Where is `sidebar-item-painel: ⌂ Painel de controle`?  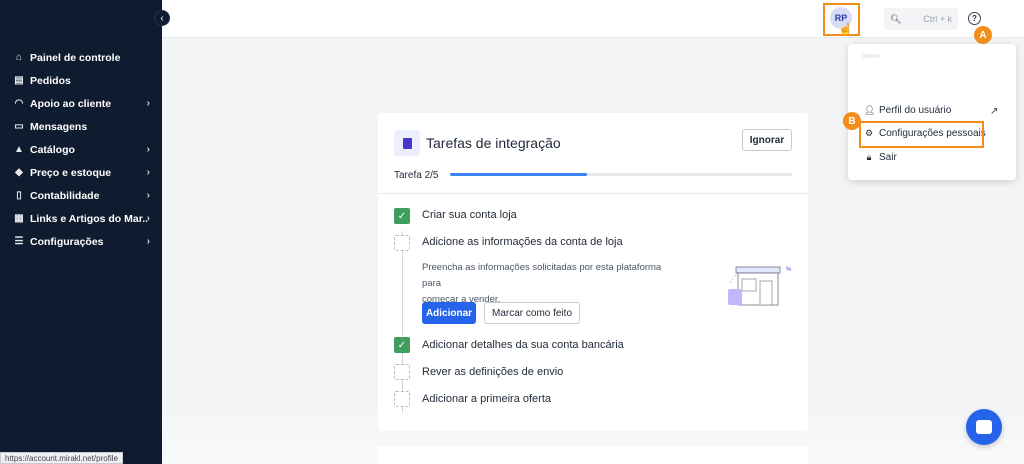 sidebar-item-painel: ⌂ Painel de controle is located at coordinates (81, 57).